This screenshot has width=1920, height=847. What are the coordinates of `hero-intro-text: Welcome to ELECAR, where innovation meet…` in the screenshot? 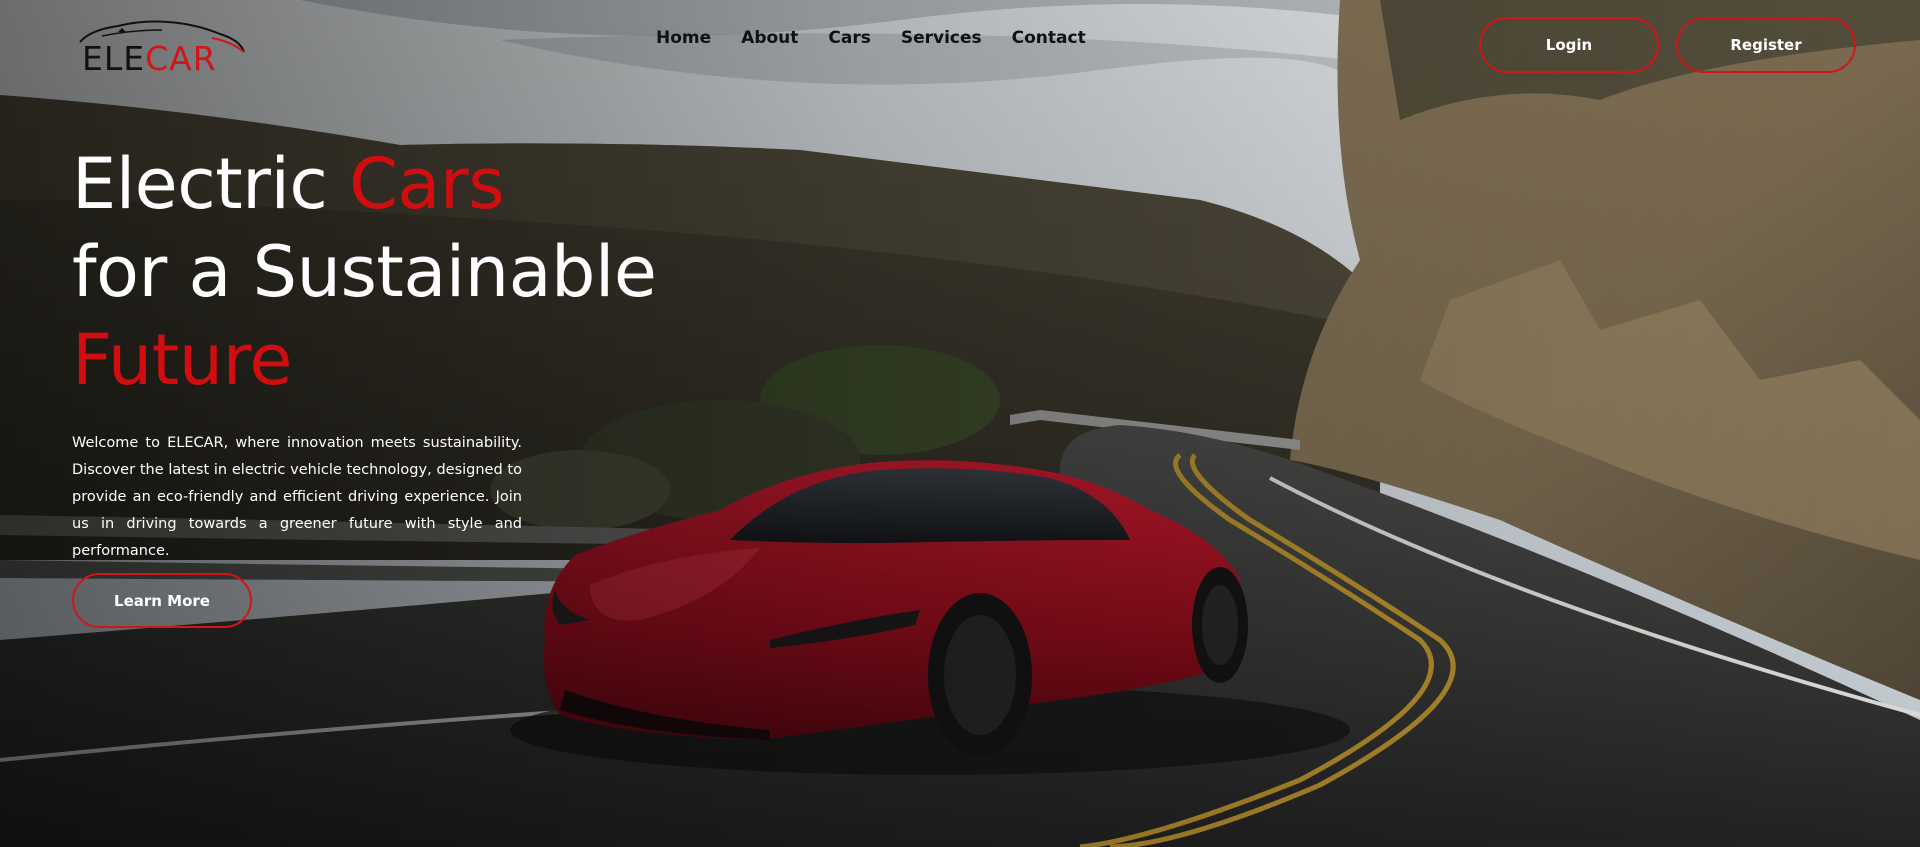 It's located at (297, 497).